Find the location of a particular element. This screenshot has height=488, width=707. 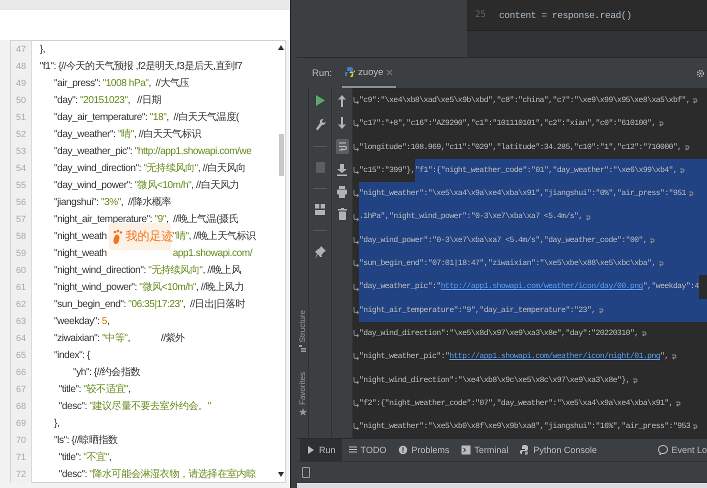

run-label: Run: is located at coordinates (322, 73).